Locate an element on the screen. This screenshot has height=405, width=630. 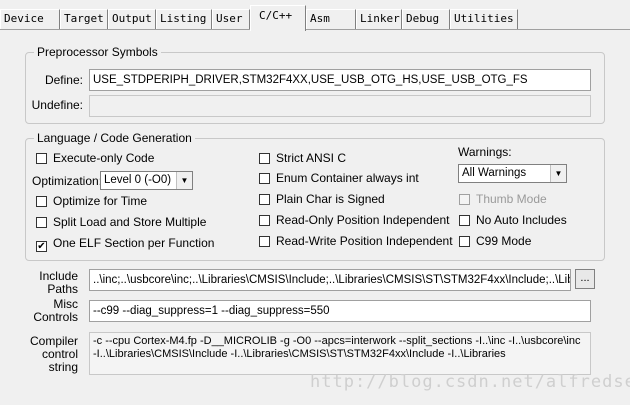
enum-container-label: Enum Container always int is located at coordinates (347, 178).